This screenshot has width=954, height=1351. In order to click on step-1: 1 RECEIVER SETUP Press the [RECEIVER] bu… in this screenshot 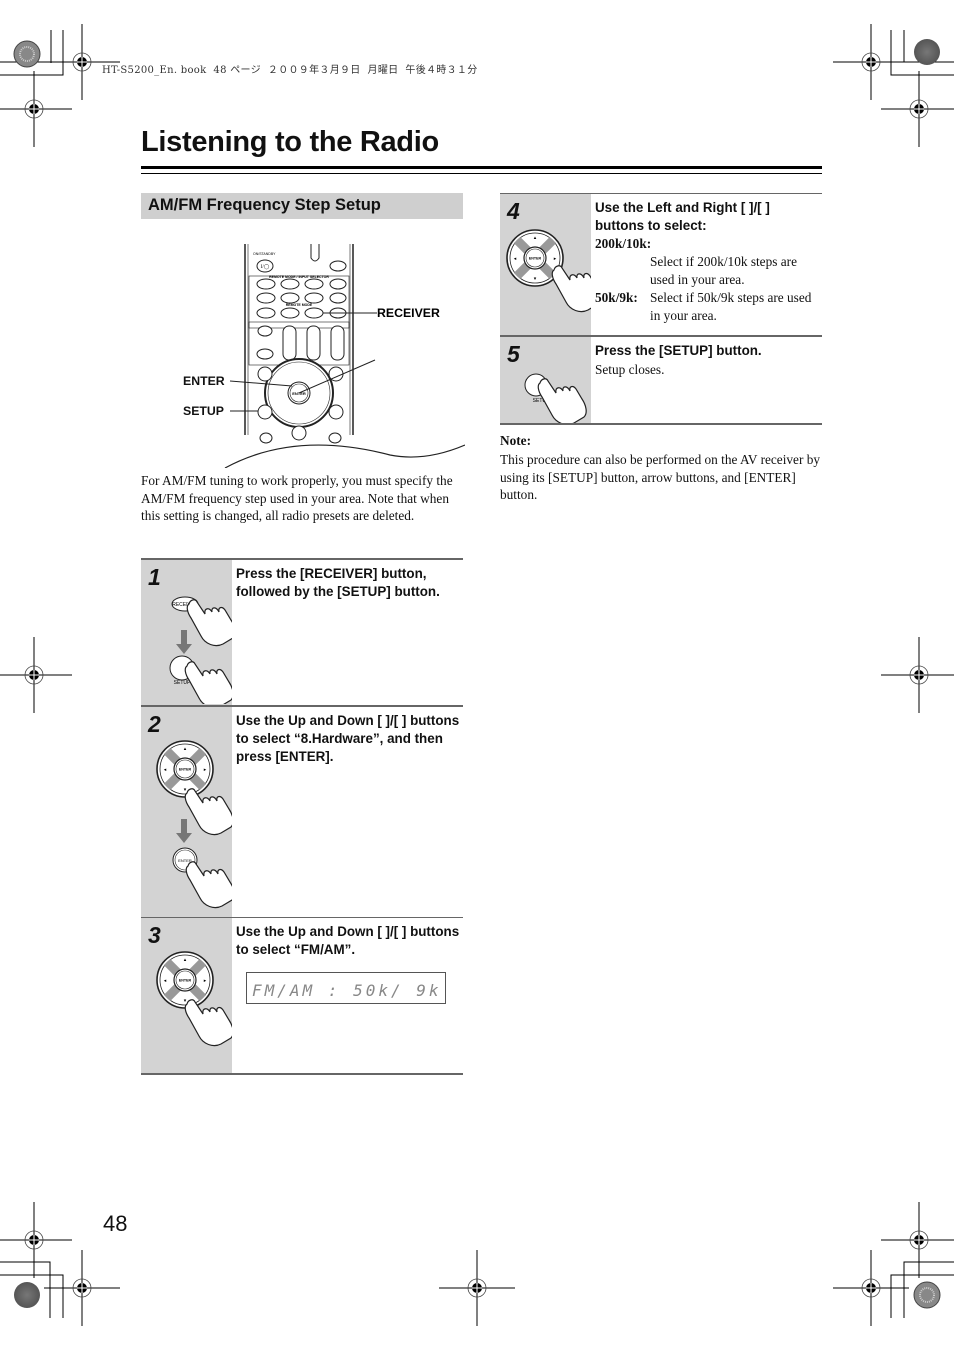, I will do `click(302, 632)`.